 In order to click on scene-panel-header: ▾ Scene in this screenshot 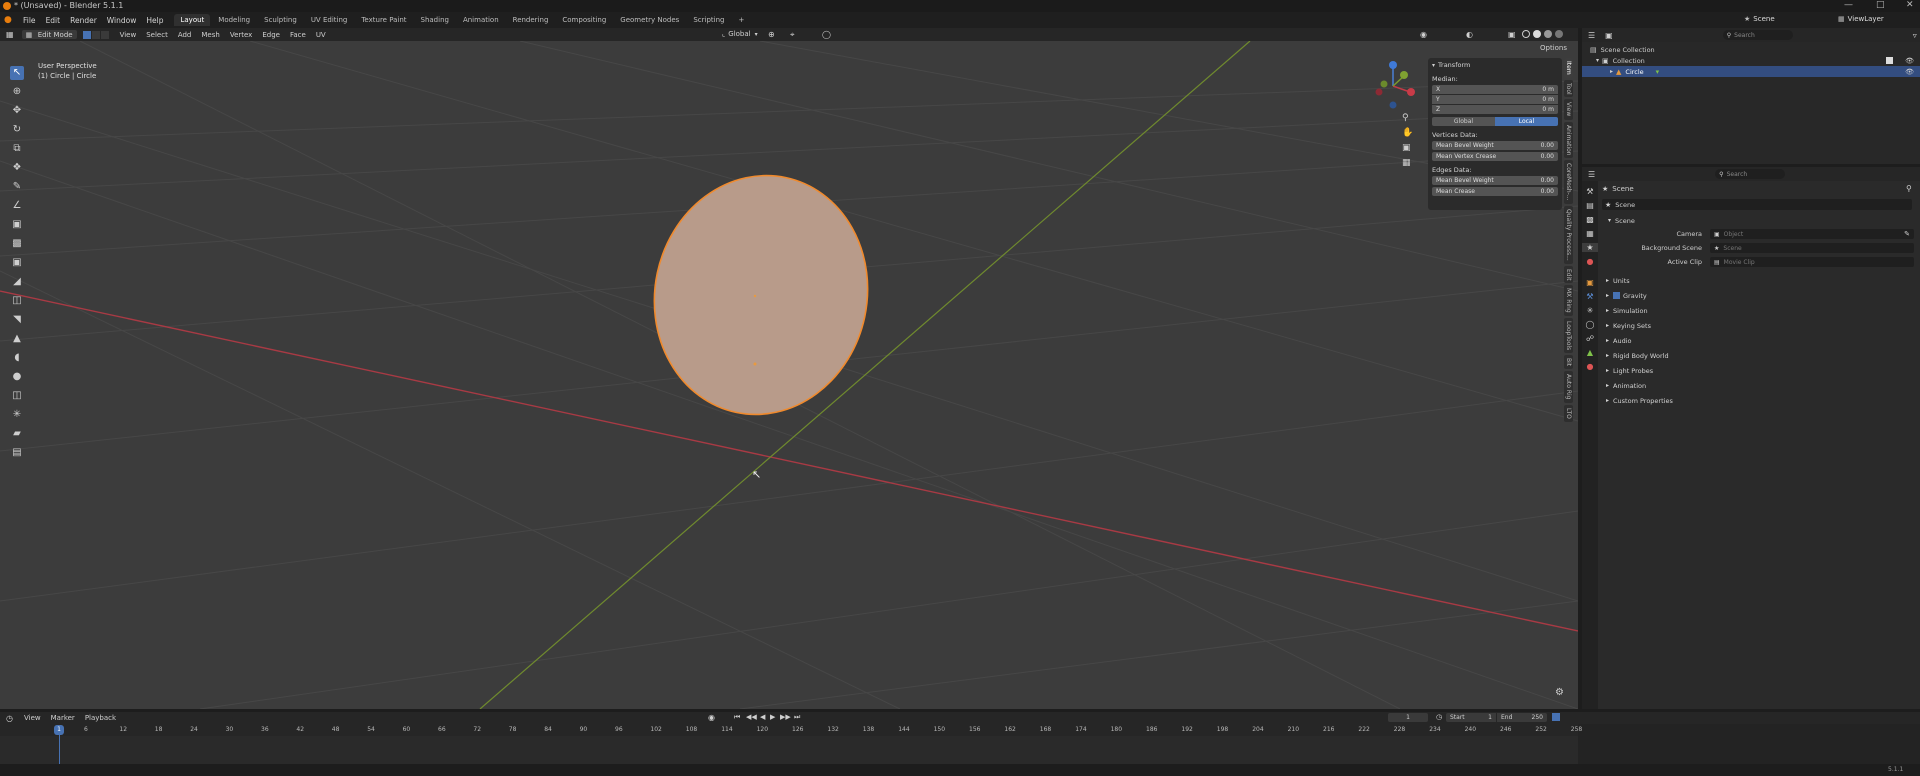, I will do `click(1759, 220)`.